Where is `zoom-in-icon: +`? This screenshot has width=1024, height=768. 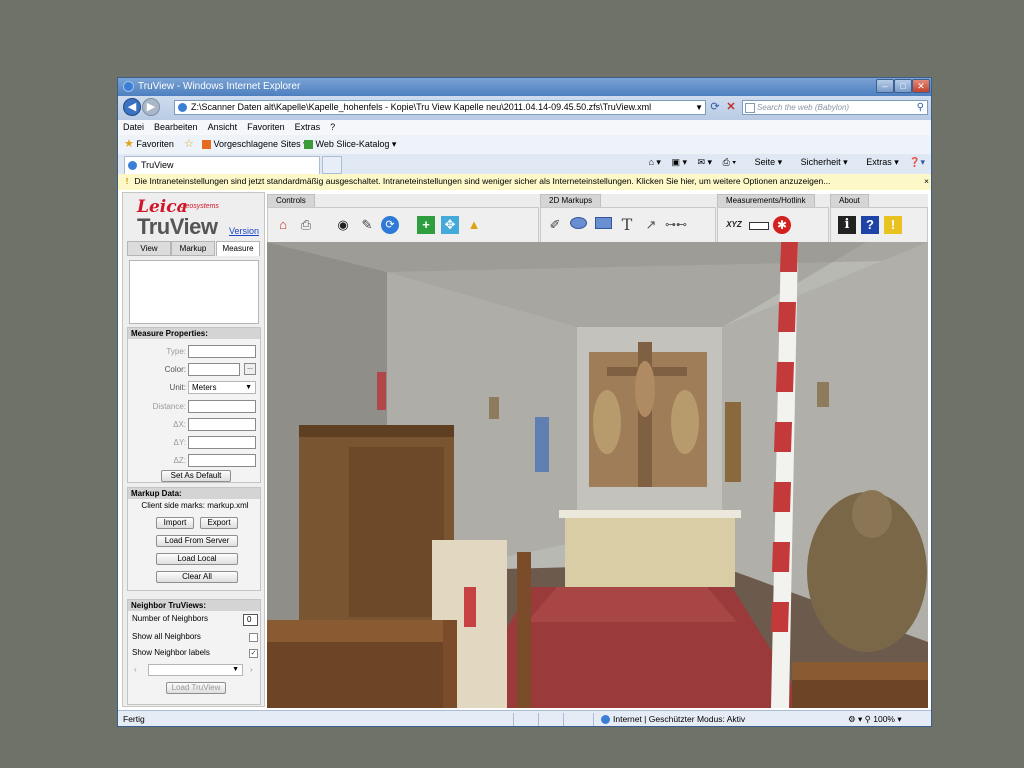
zoom-in-icon: + is located at coordinates (426, 225).